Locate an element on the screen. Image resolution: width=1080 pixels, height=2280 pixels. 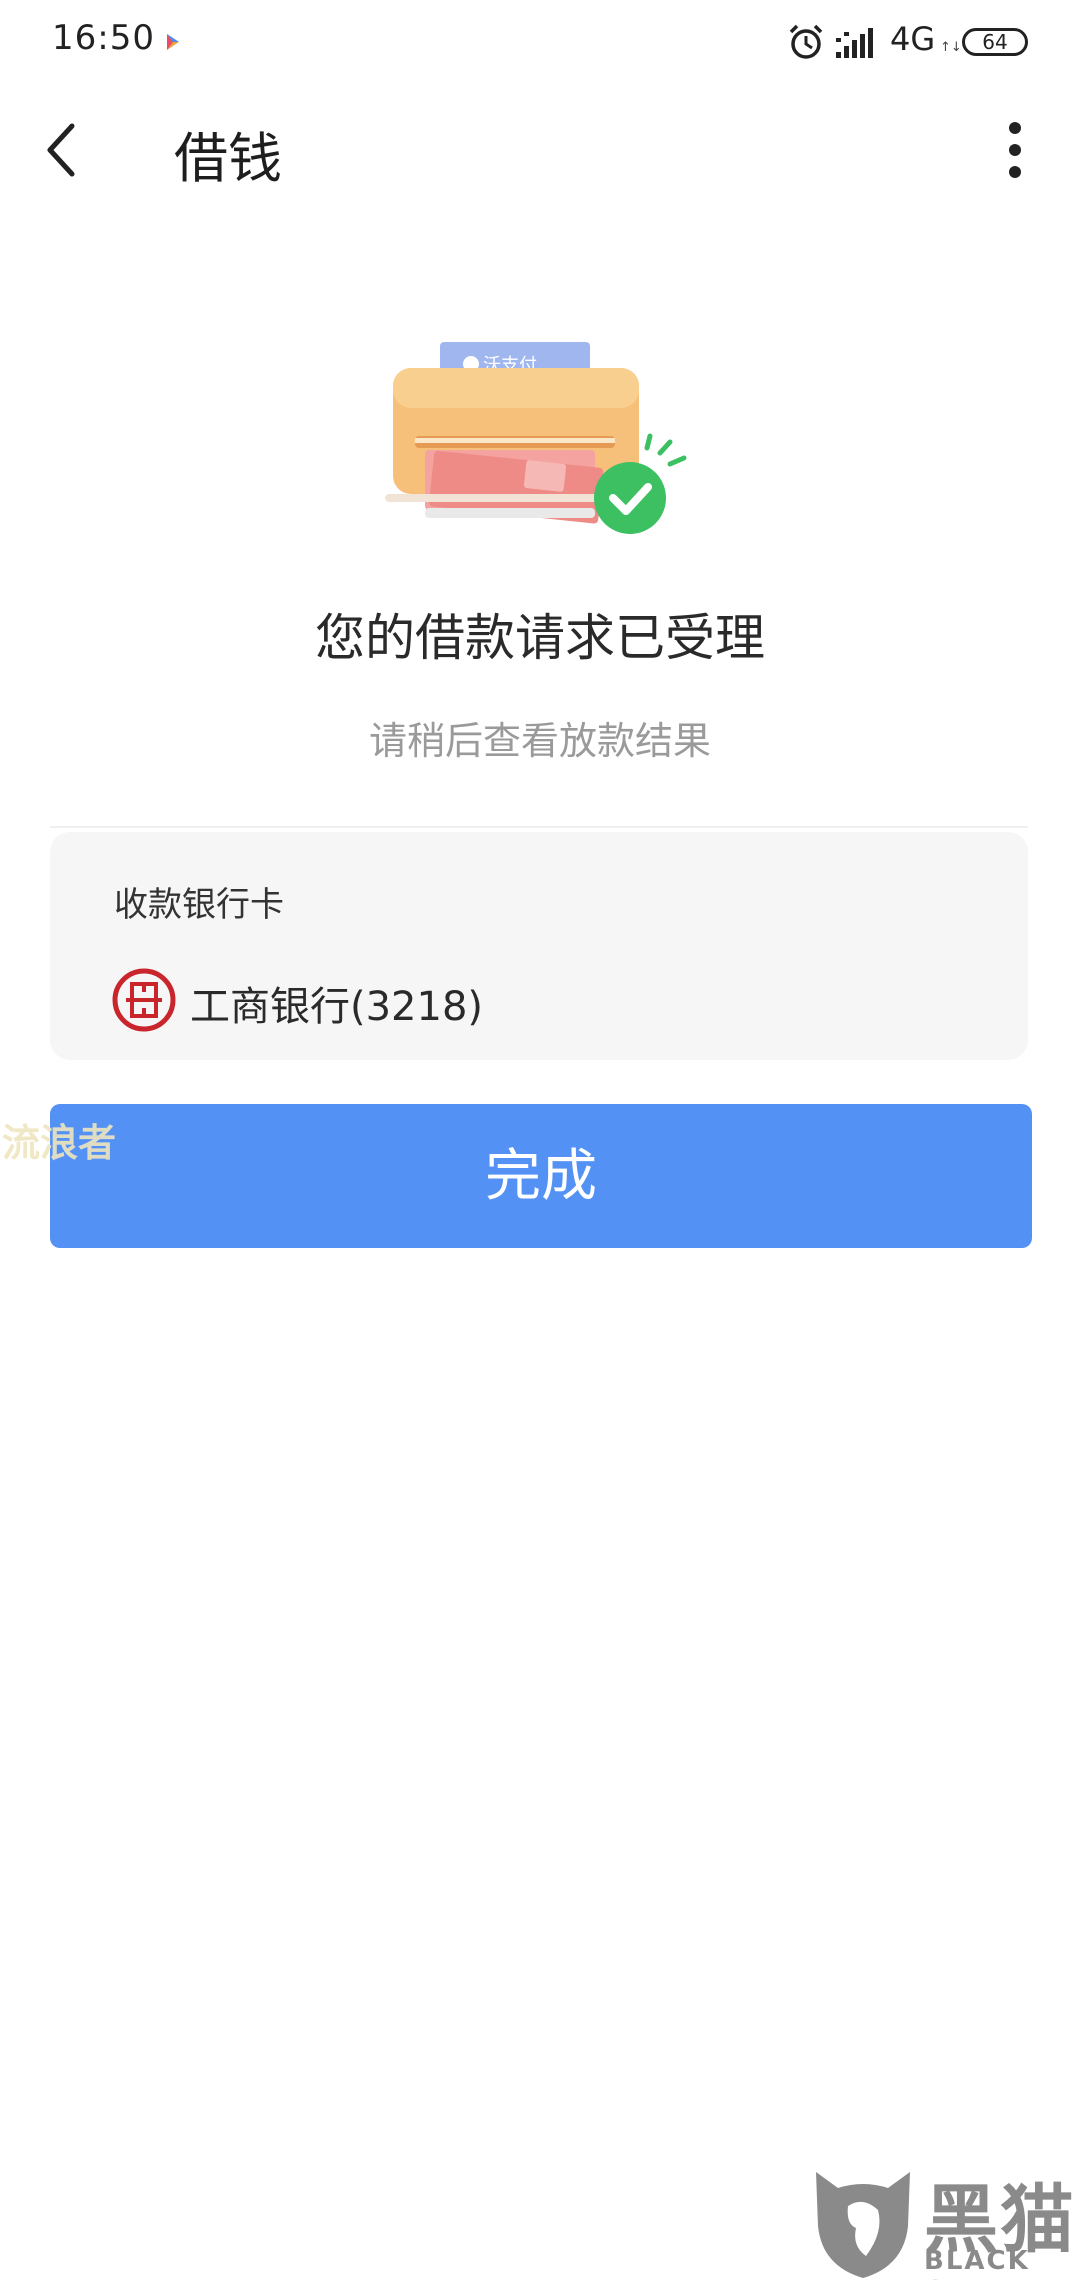
result-subtitle: 请稍后查看放款结果 is located at coordinates (539, 741).